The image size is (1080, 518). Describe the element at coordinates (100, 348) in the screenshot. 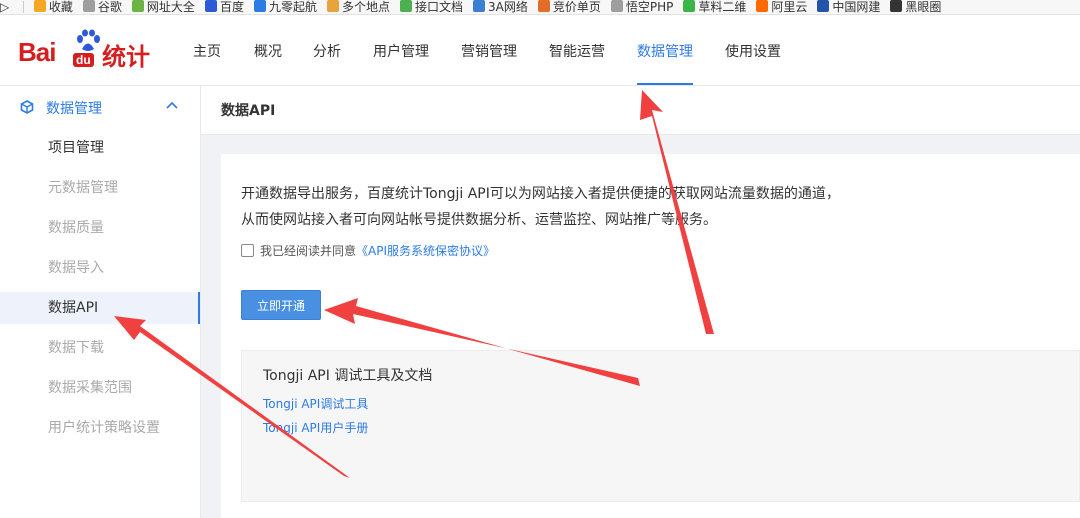

I see `sidebar-item-data-download: 数据下载` at that location.